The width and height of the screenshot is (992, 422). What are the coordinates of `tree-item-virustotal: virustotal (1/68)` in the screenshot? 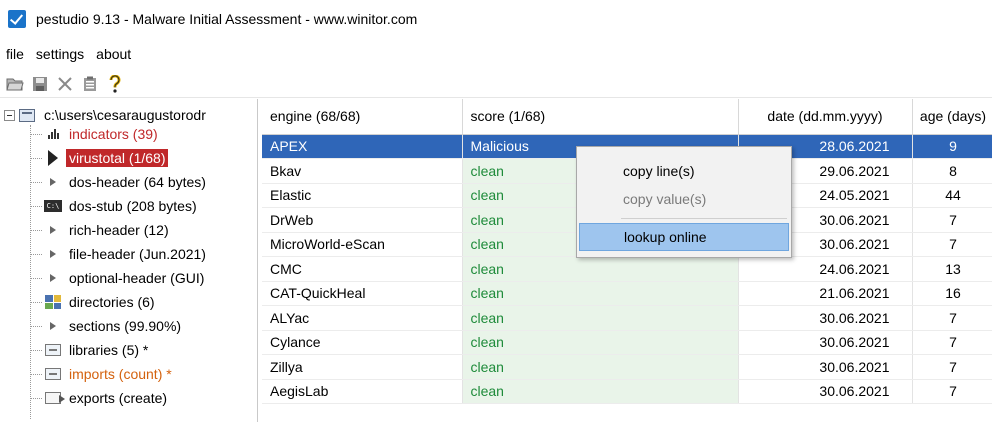 It's located at (99, 158).